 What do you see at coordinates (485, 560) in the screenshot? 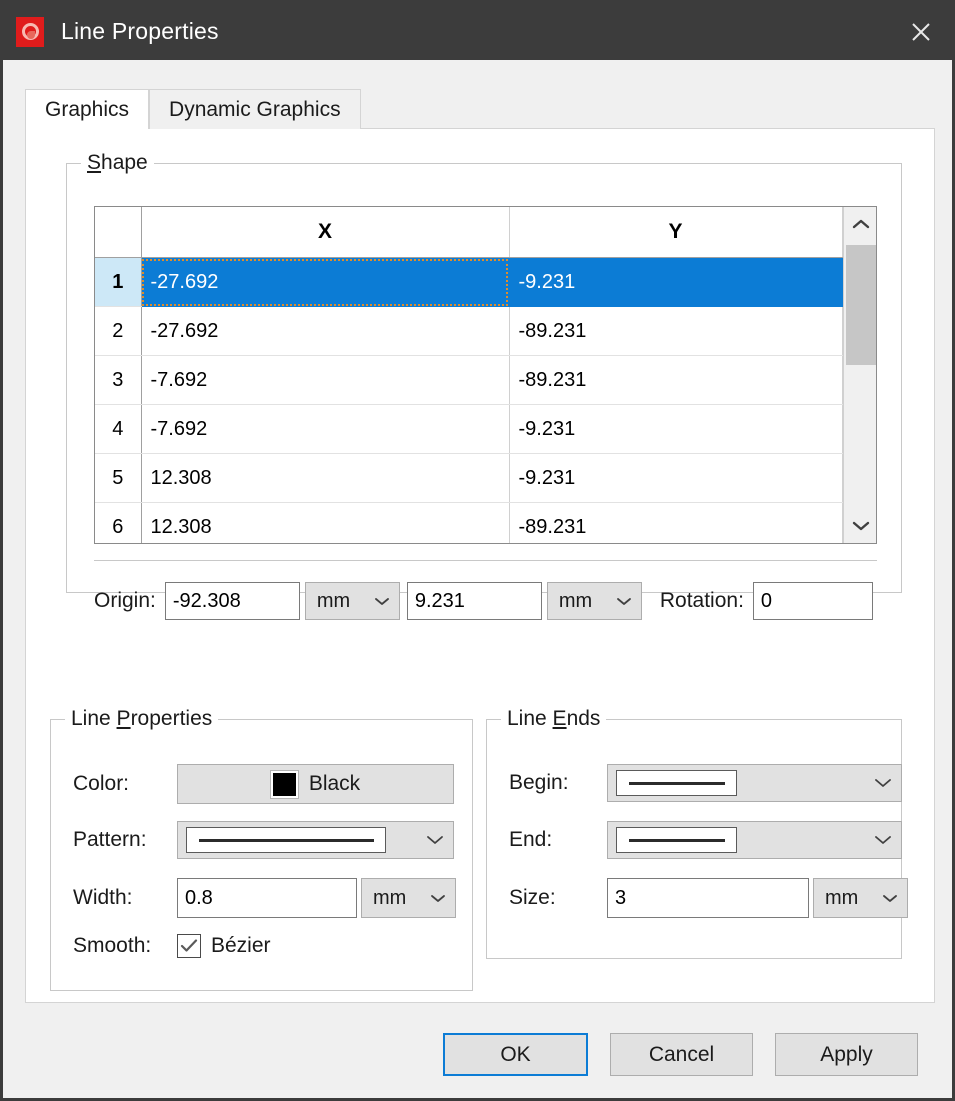
I see `shape-separator` at bounding box center [485, 560].